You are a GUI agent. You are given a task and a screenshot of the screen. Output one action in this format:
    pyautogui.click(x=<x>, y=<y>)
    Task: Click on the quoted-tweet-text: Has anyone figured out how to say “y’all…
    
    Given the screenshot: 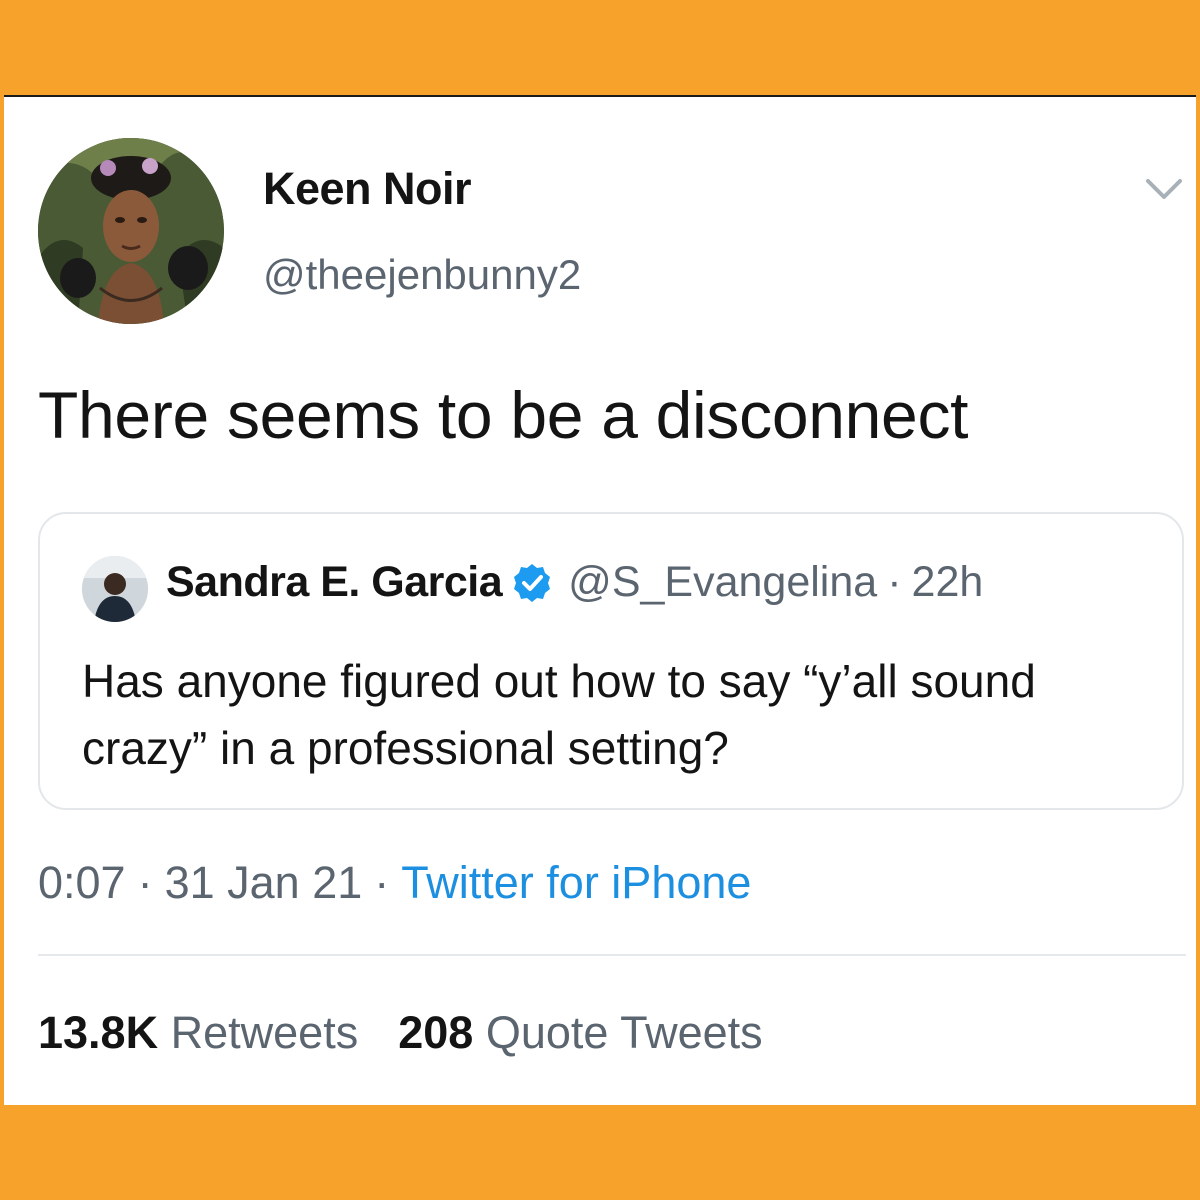 What is the action you would take?
    pyautogui.click(x=559, y=714)
    